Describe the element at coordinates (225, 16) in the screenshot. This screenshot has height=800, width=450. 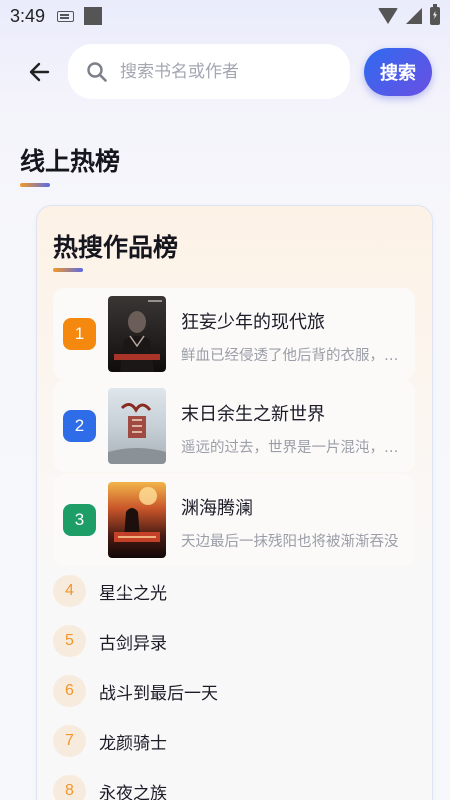
I see `status-bar: 3:49` at that location.